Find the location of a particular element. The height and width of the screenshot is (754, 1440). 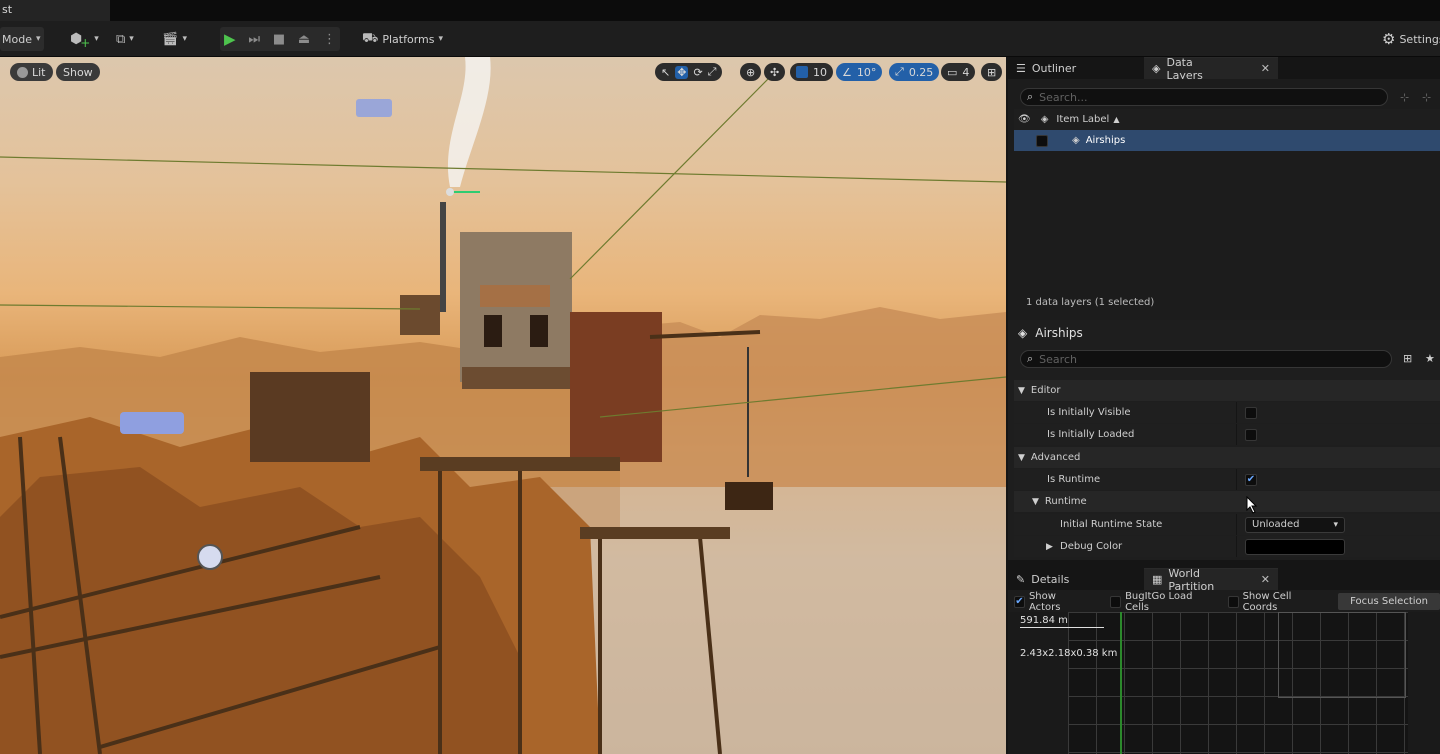

show-actors-checkbox: ✔ is located at coordinates (1019, 601).